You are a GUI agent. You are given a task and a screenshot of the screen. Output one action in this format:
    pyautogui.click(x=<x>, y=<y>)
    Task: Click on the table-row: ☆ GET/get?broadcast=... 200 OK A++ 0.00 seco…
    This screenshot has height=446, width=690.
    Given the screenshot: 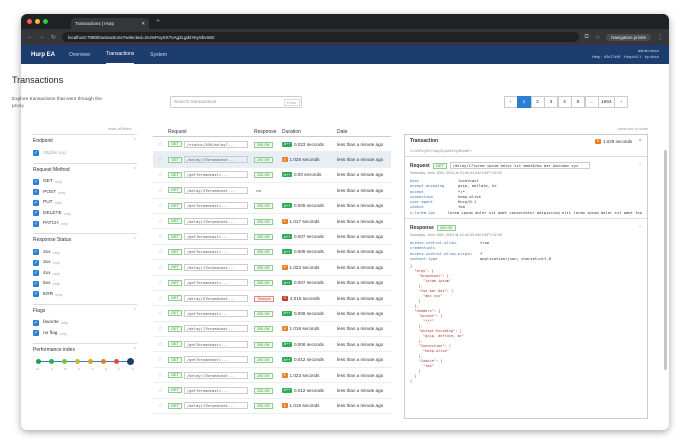 What is the action you would take?
    pyautogui.click(x=272, y=176)
    